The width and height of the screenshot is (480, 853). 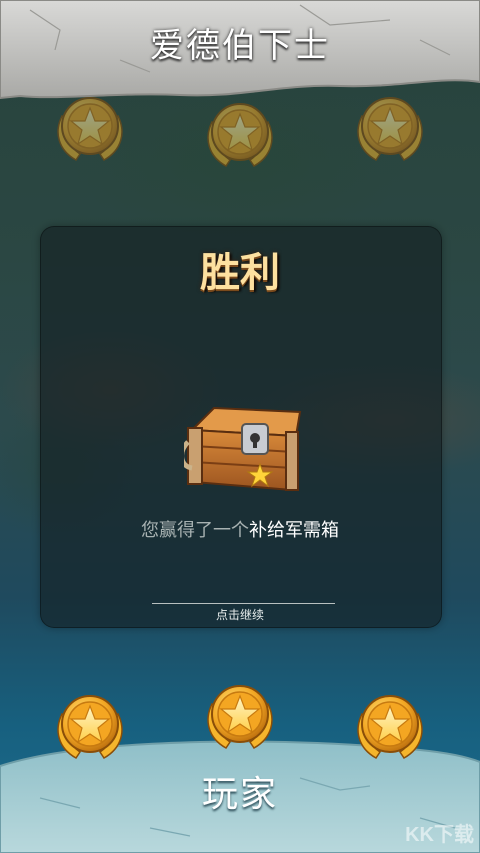 What do you see at coordinates (195, 530) in the screenshot?
I see `reward-prefix: 您赢得了一个` at bounding box center [195, 530].